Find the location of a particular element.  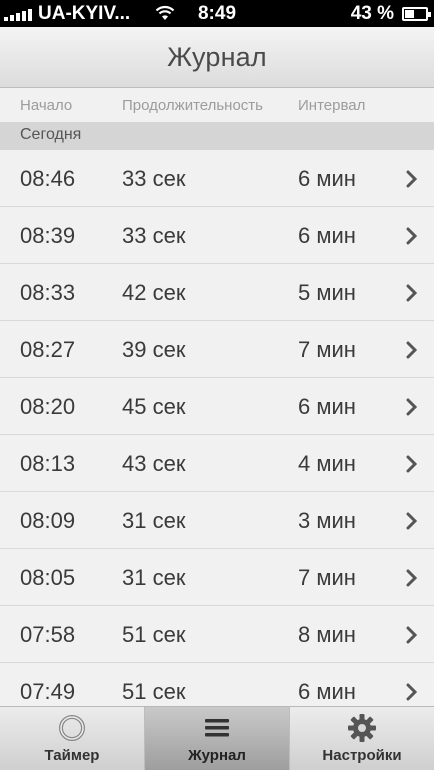

navigation-bar: Журнал is located at coordinates (217, 57).